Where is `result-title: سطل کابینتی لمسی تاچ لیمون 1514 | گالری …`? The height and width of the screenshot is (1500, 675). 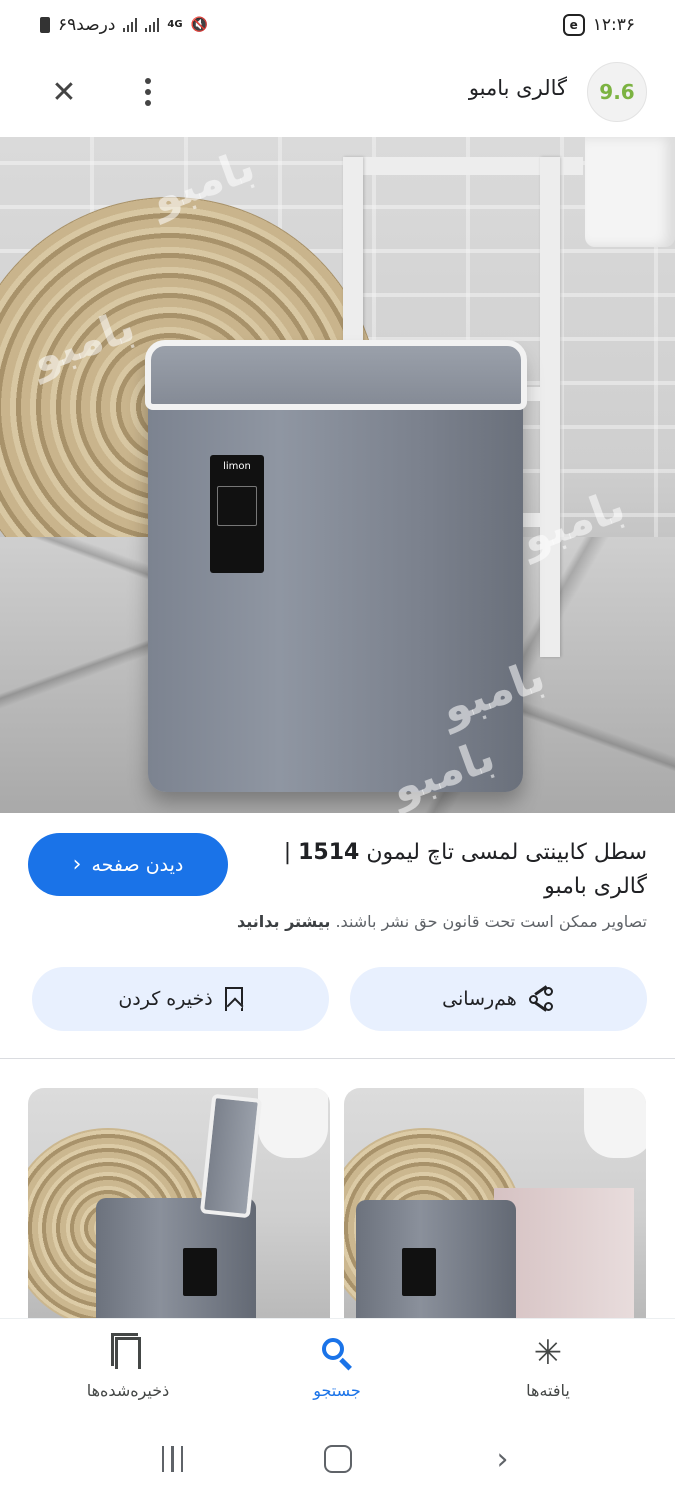 result-title: سطل کابینتی لمسی تاچ لیمون 1514 | گالری … is located at coordinates (452, 870).